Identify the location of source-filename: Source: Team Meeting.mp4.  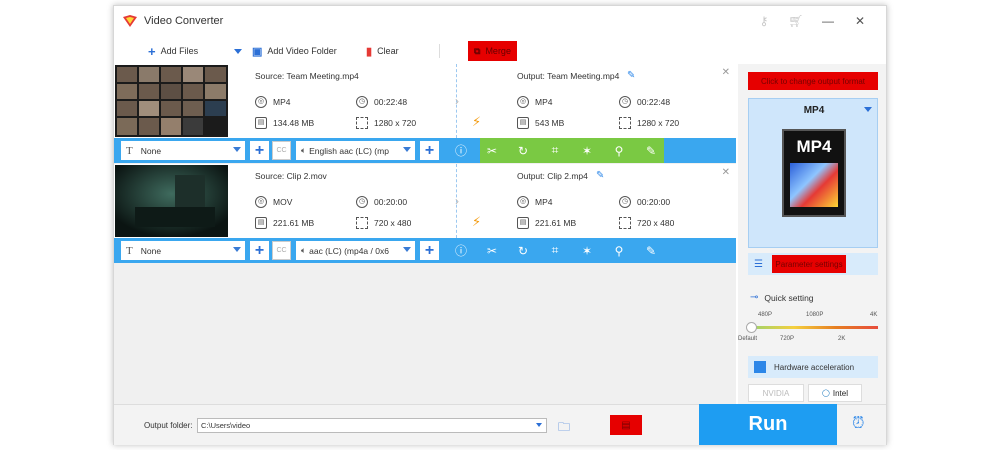
(307, 76).